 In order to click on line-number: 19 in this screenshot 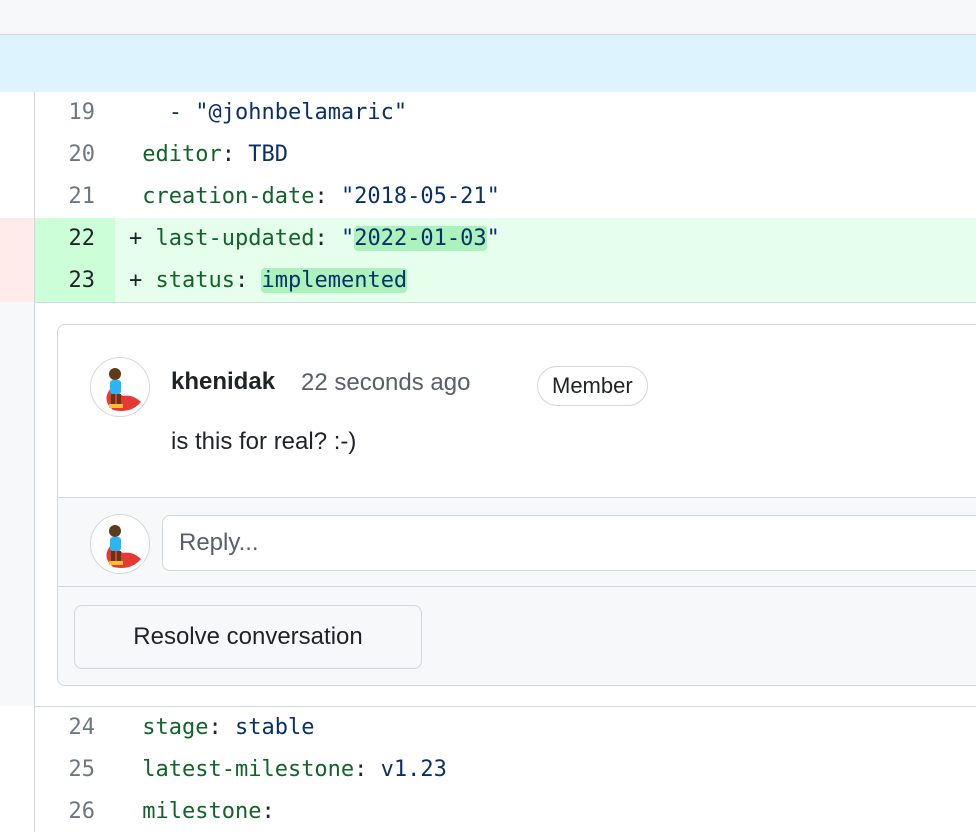, I will do `click(75, 113)`.